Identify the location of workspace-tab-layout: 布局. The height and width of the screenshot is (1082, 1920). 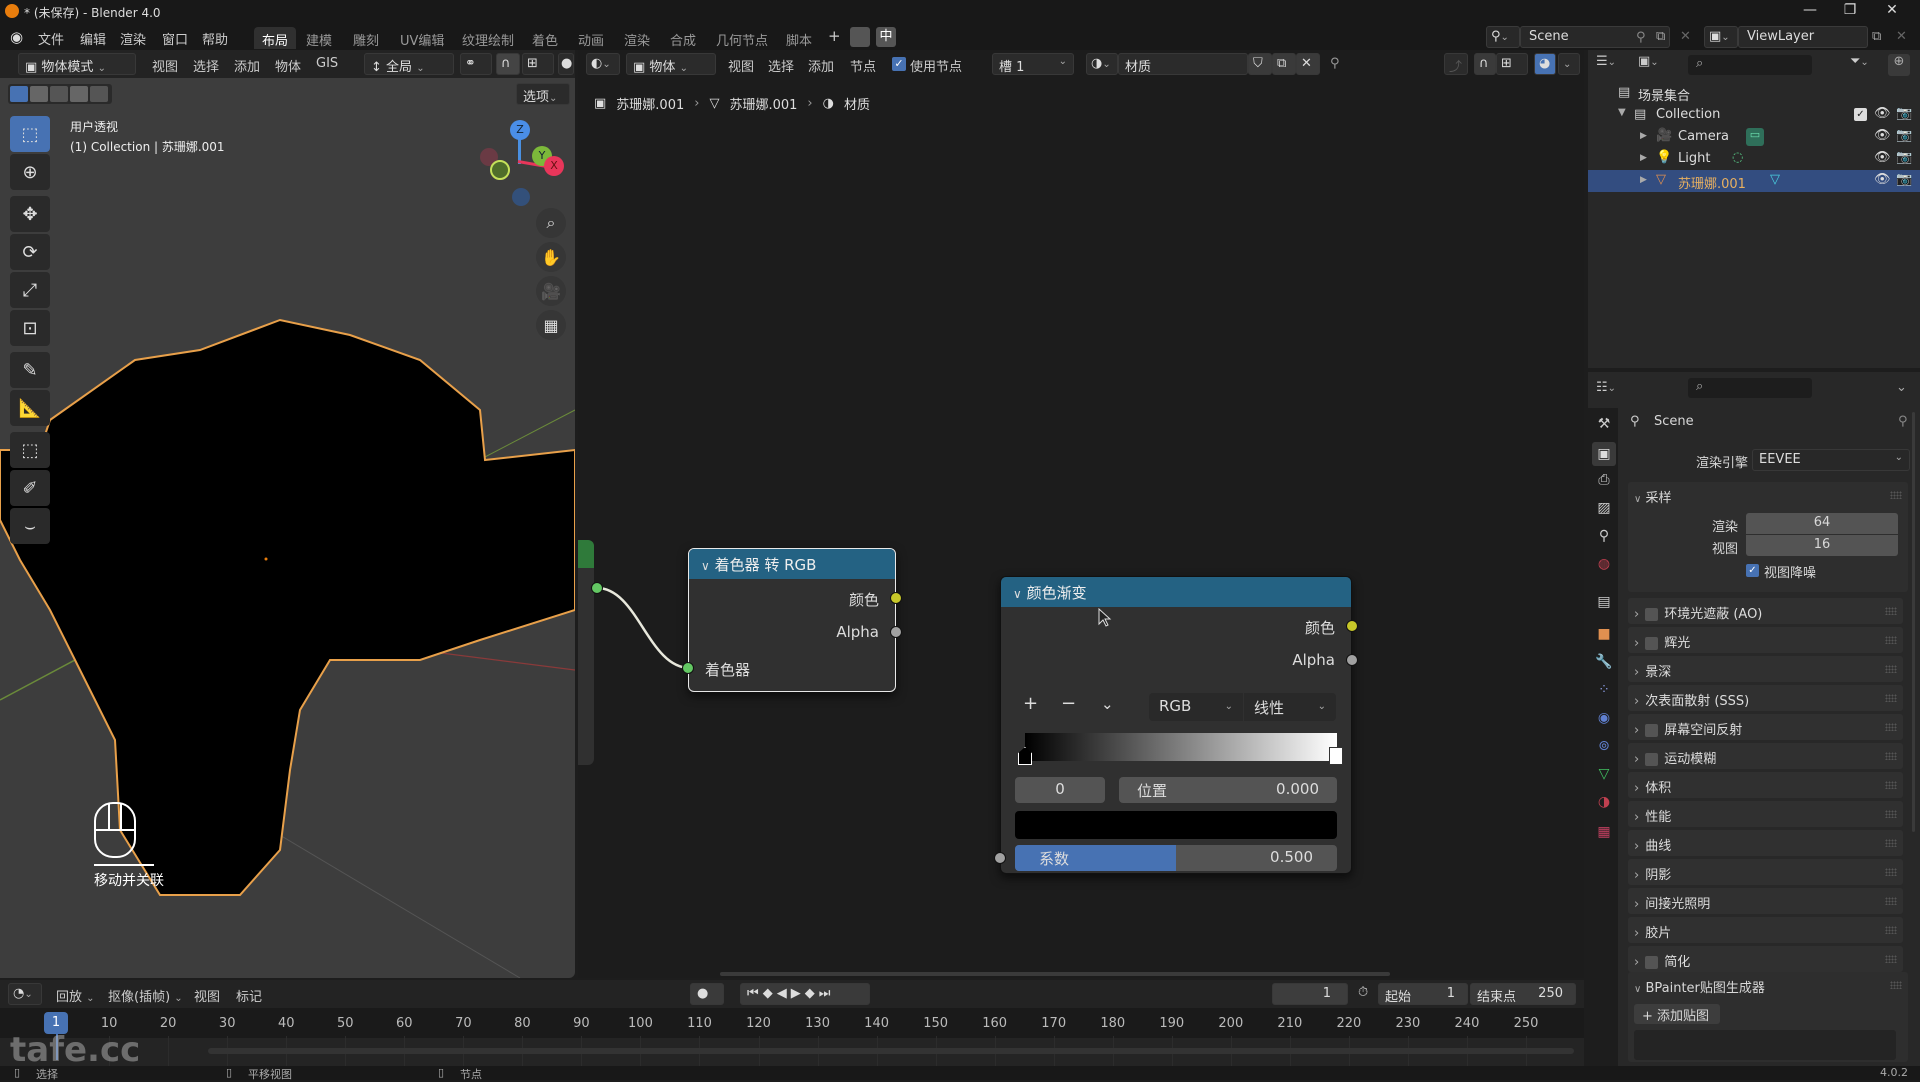
(275, 38).